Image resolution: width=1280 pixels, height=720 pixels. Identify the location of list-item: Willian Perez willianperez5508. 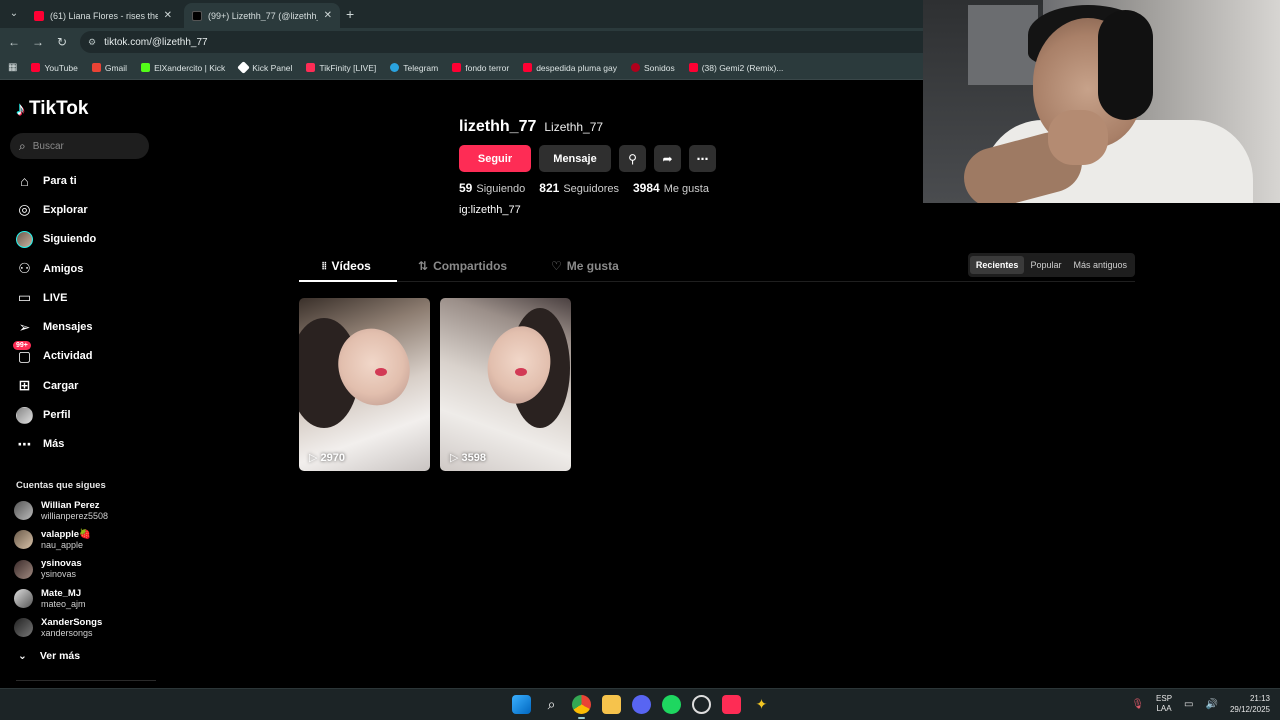
(84, 510).